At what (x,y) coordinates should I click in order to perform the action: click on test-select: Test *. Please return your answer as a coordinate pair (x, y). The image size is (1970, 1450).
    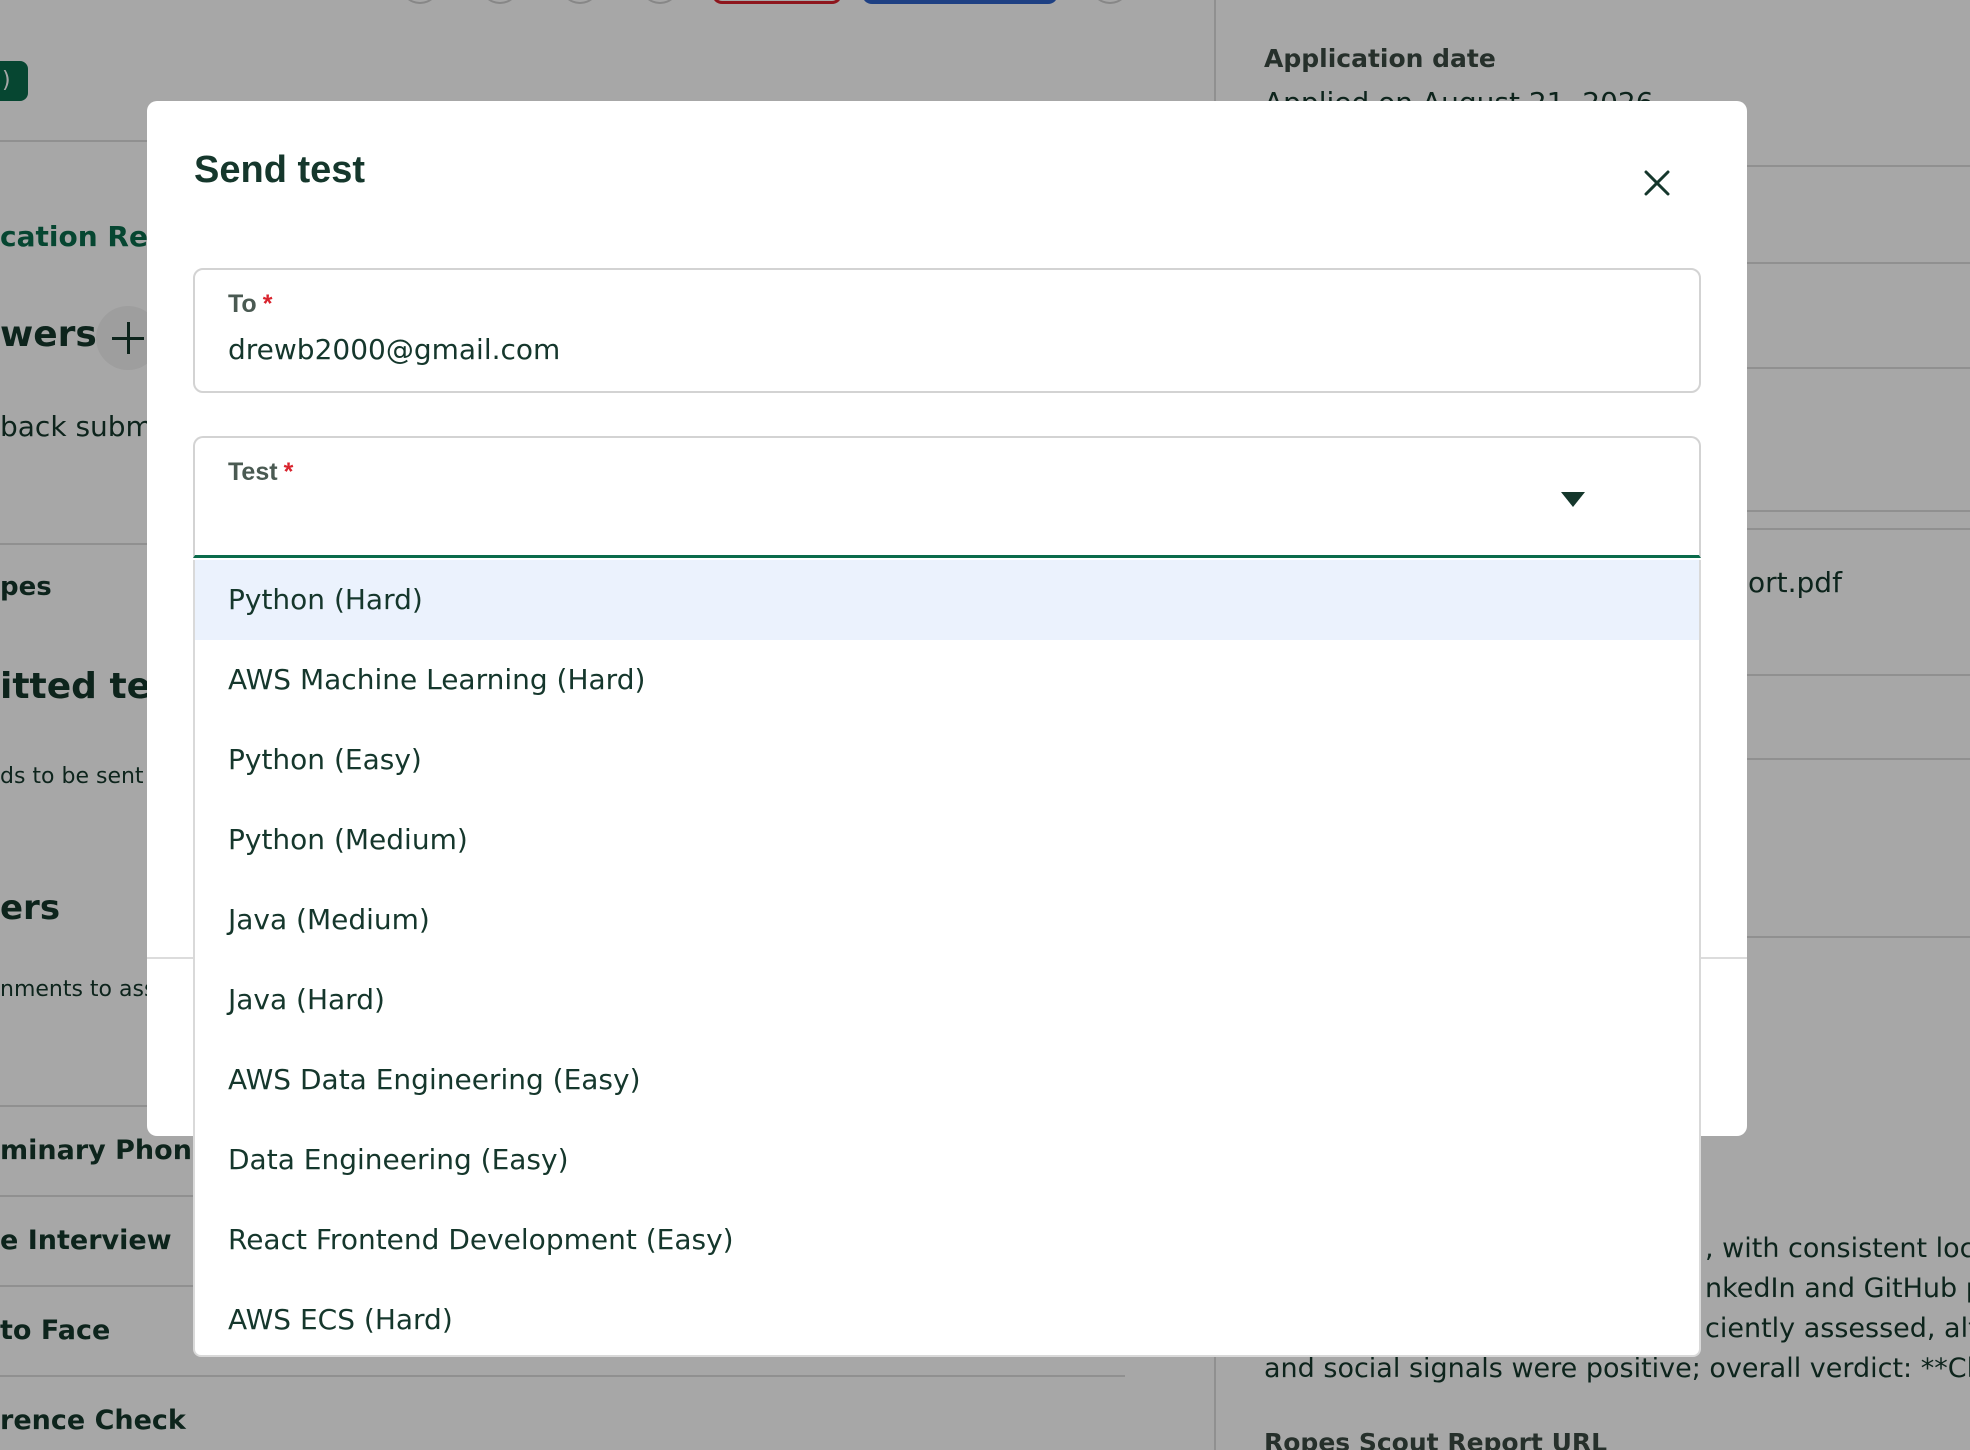
    Looking at the image, I should click on (947, 497).